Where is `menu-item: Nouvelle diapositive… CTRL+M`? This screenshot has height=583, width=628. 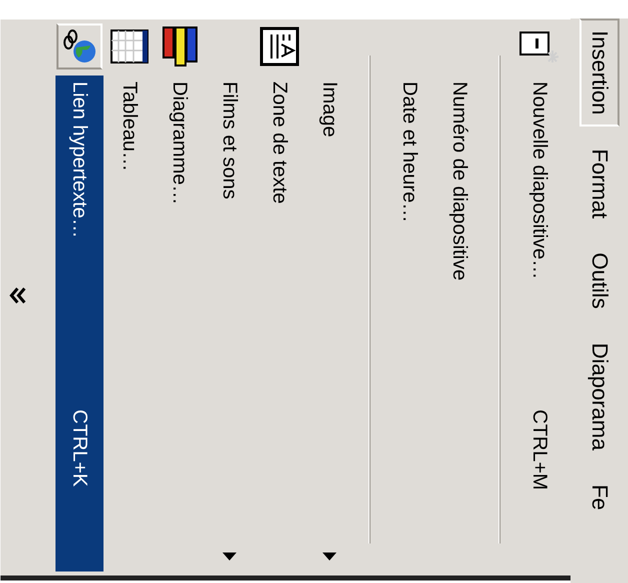
menu-item: Nouvelle diapositive… CTRL+M is located at coordinates (539, 323).